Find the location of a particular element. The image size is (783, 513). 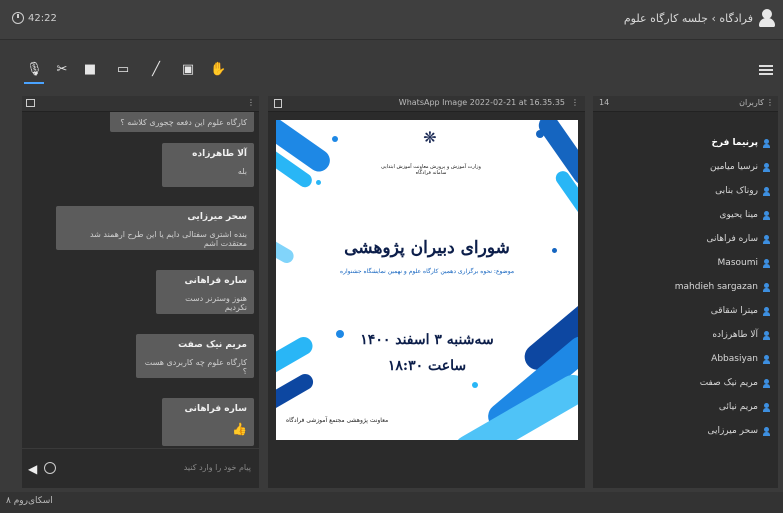

message-text: 👍 is located at coordinates (239, 429).